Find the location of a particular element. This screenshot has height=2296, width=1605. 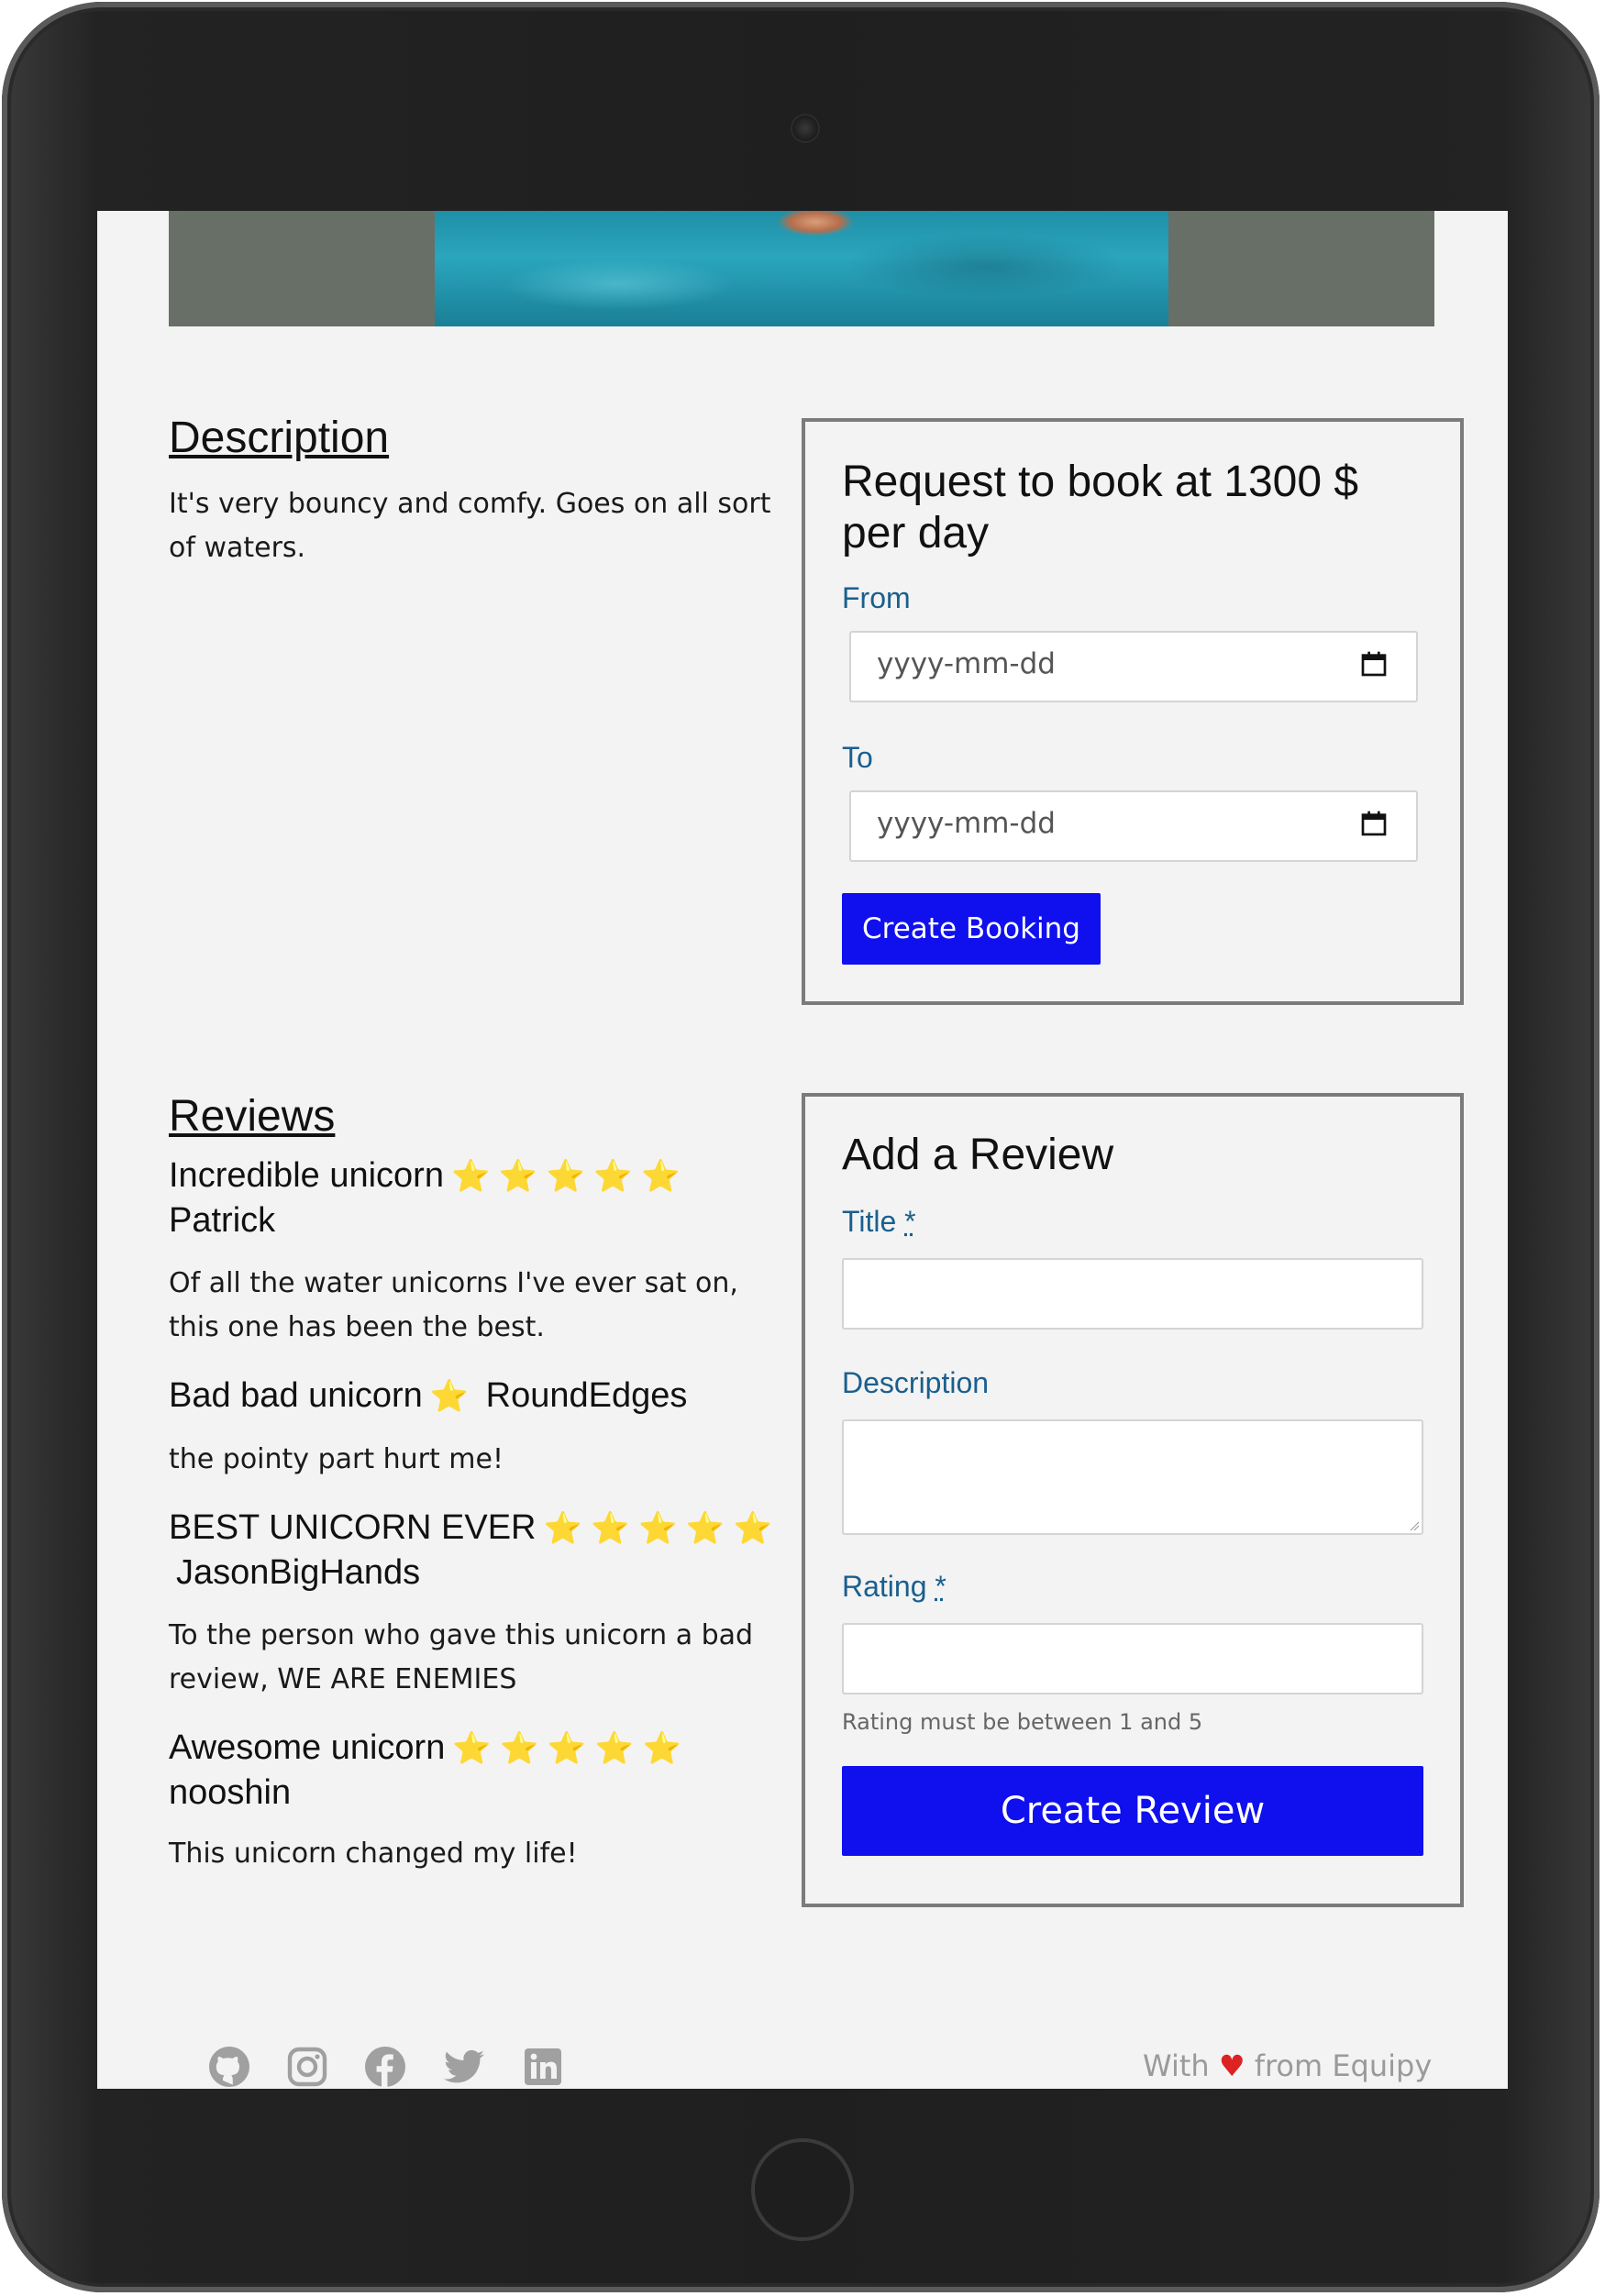

to-label: To is located at coordinates (857, 757).